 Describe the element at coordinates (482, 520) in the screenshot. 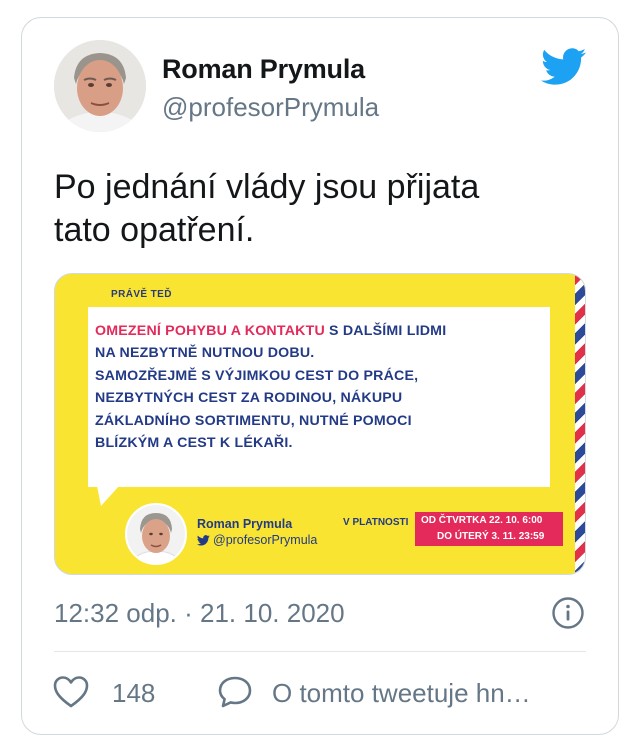

I see `date-from: OD ČTVRTKA 22. 10. 6:00` at that location.